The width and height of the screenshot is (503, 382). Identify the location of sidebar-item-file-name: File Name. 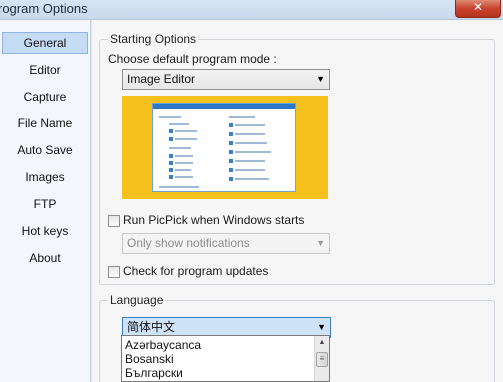
(45, 123).